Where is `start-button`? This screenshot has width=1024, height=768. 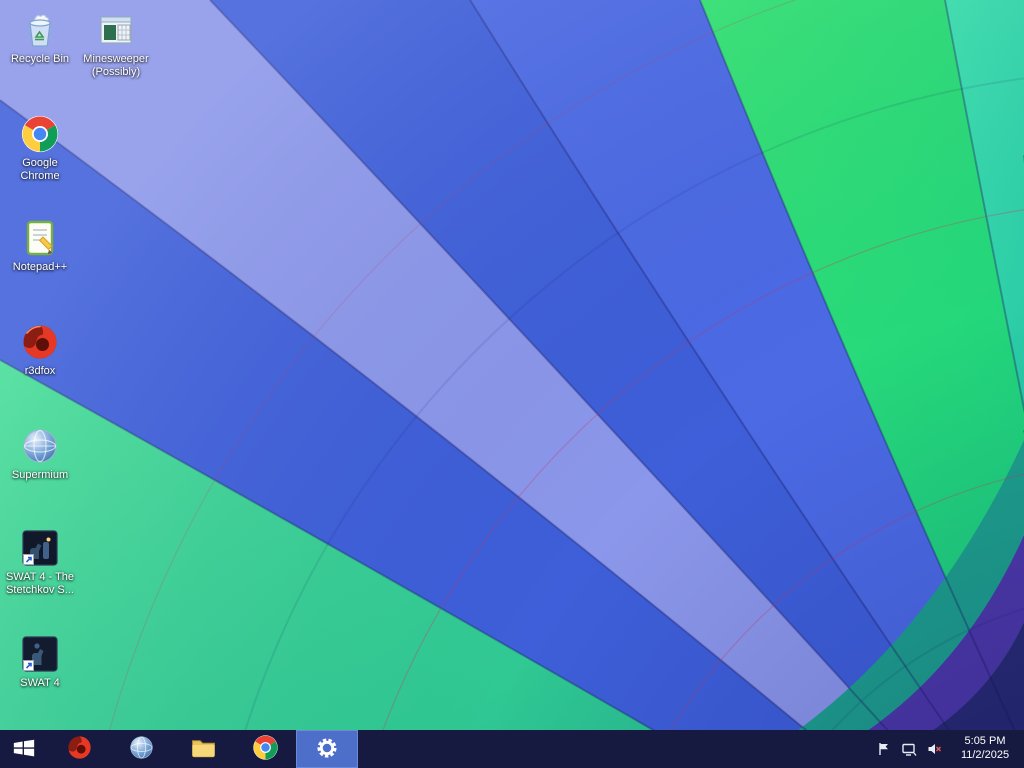
start-button is located at coordinates (24, 749).